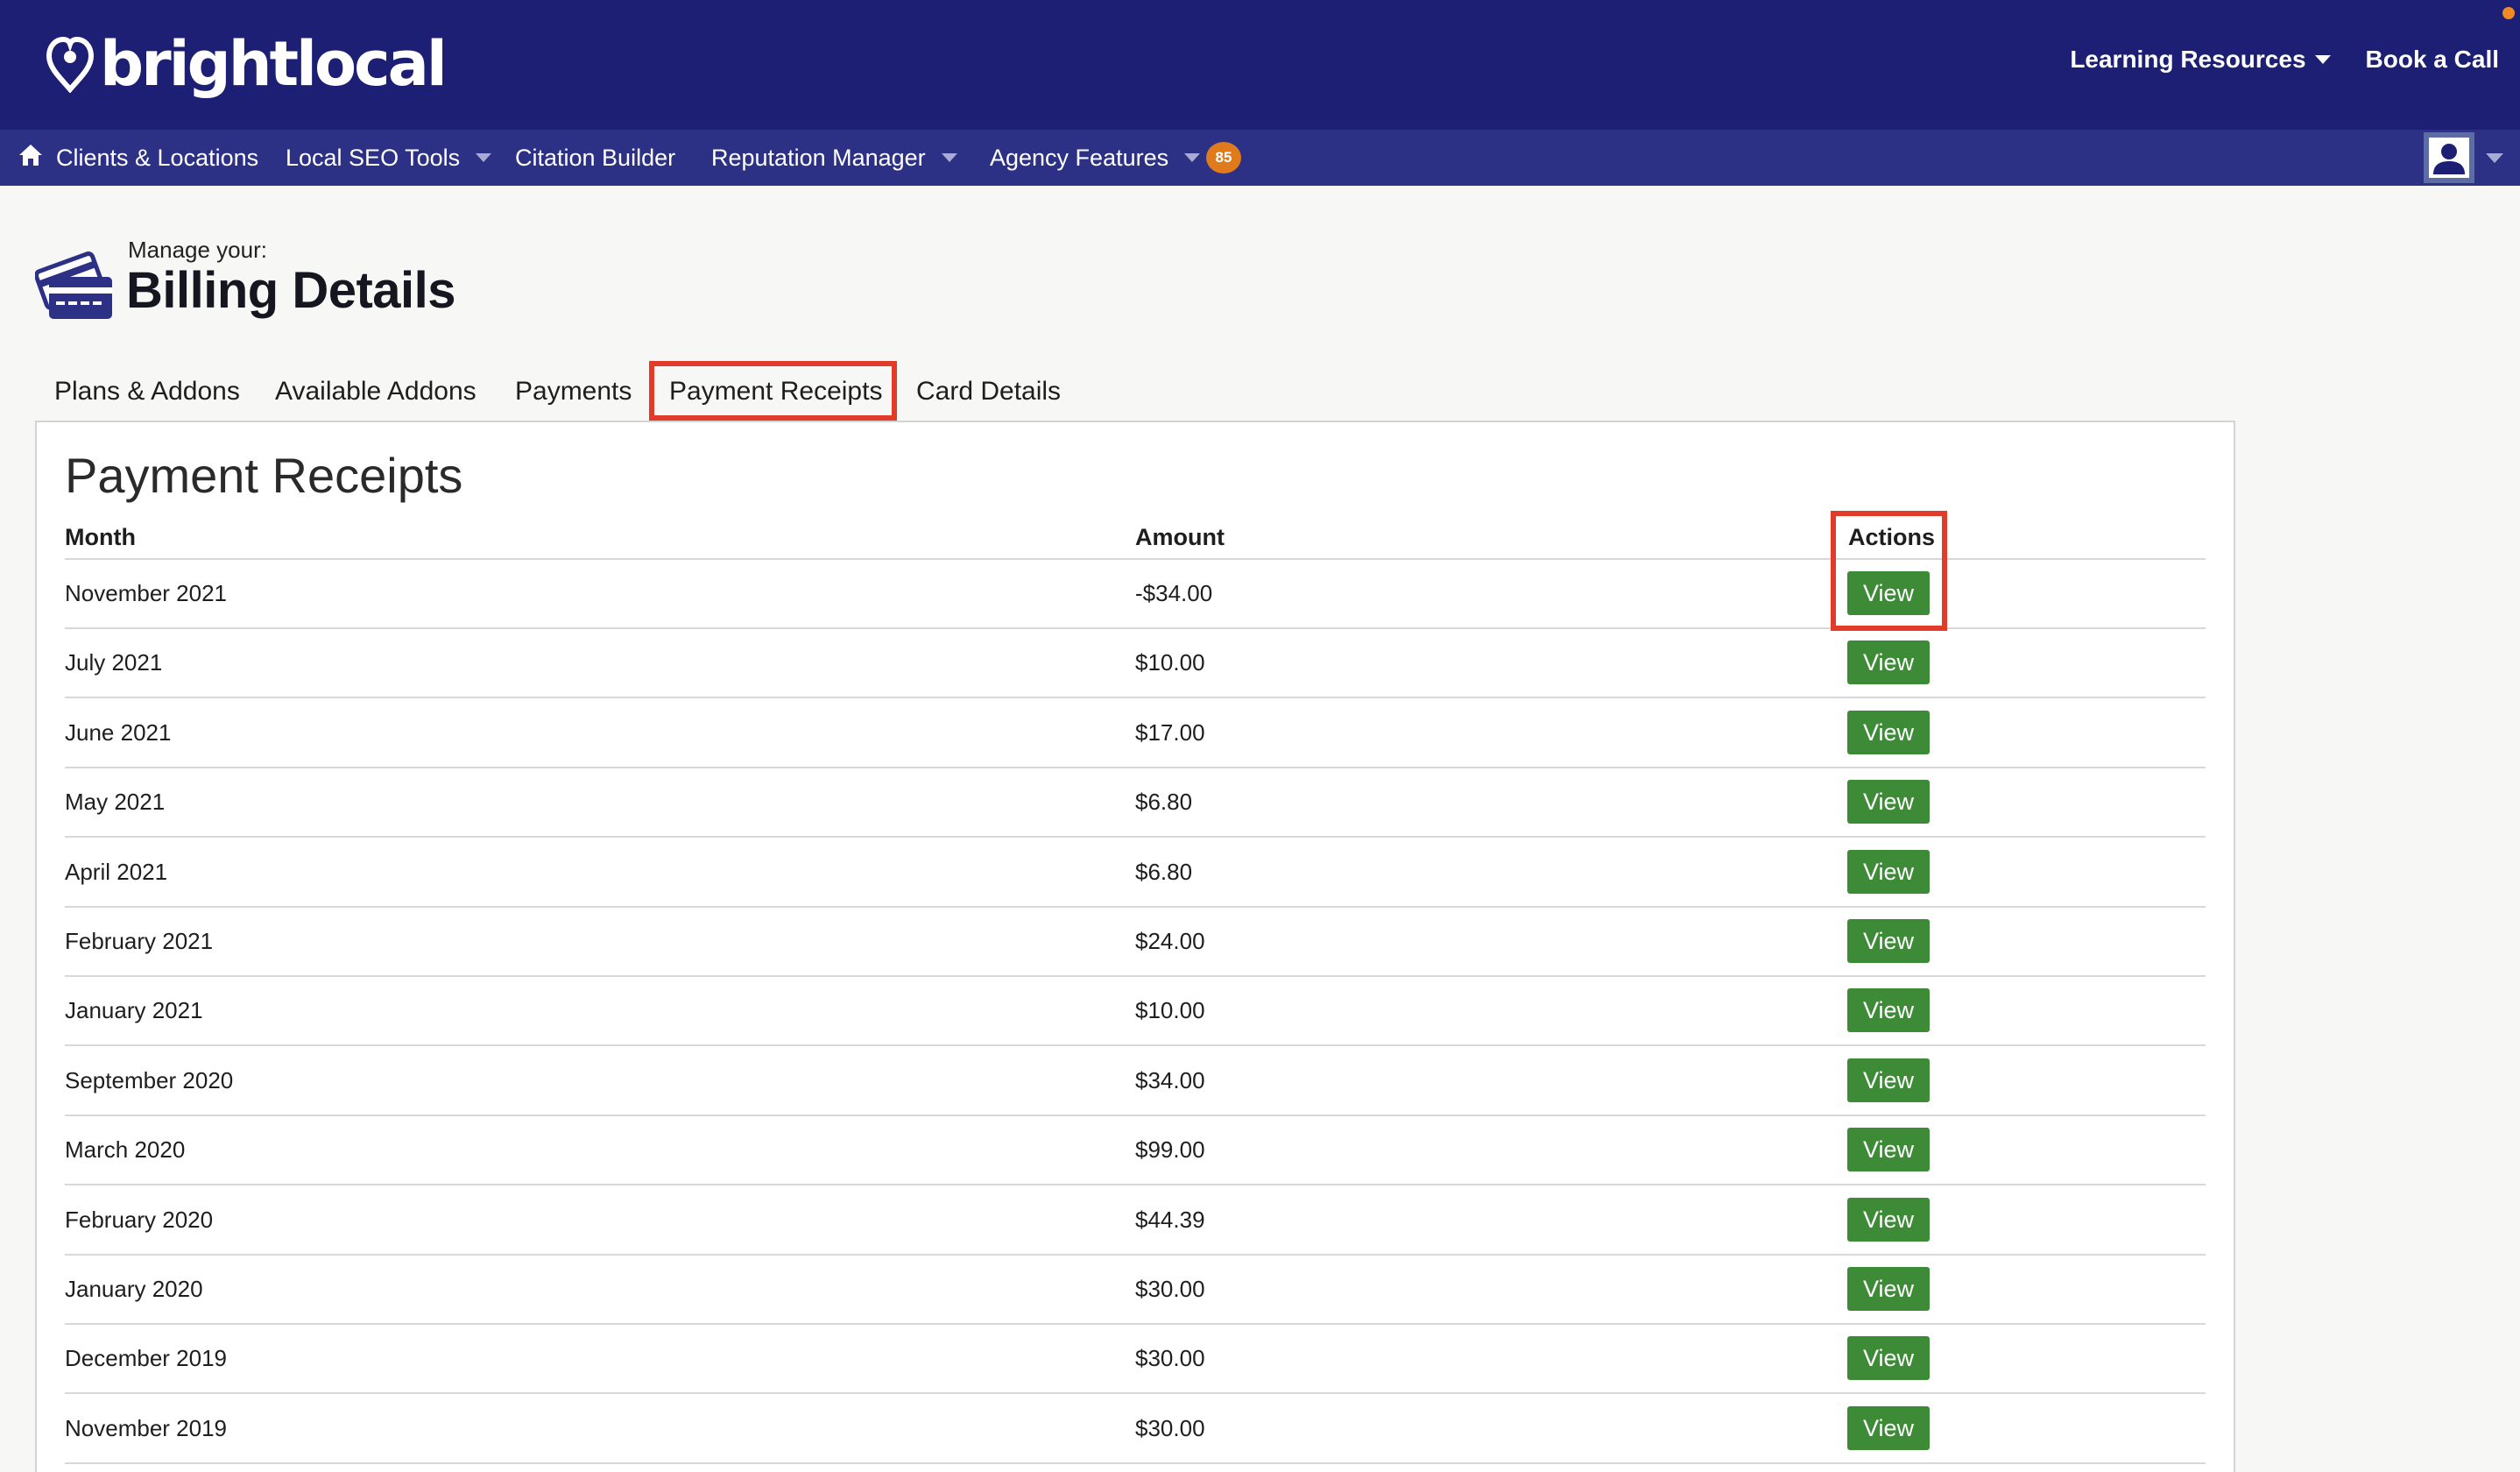 The height and width of the screenshot is (1472, 2520). I want to click on credit-cards-icon, so click(73, 284).